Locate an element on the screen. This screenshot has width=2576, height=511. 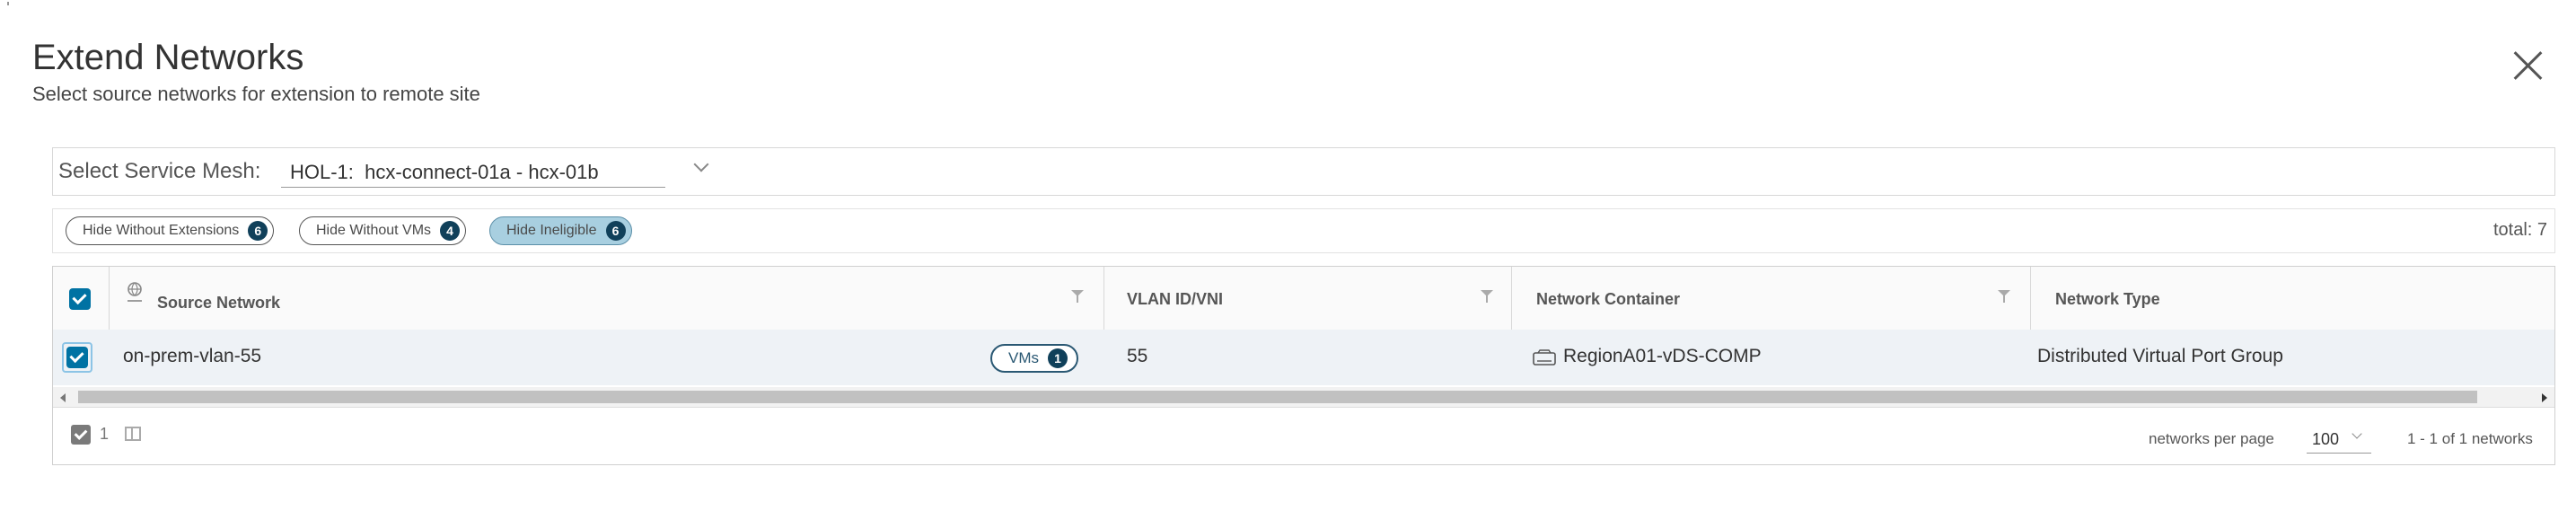
vms-button: VMs 1 is located at coordinates (1034, 359).